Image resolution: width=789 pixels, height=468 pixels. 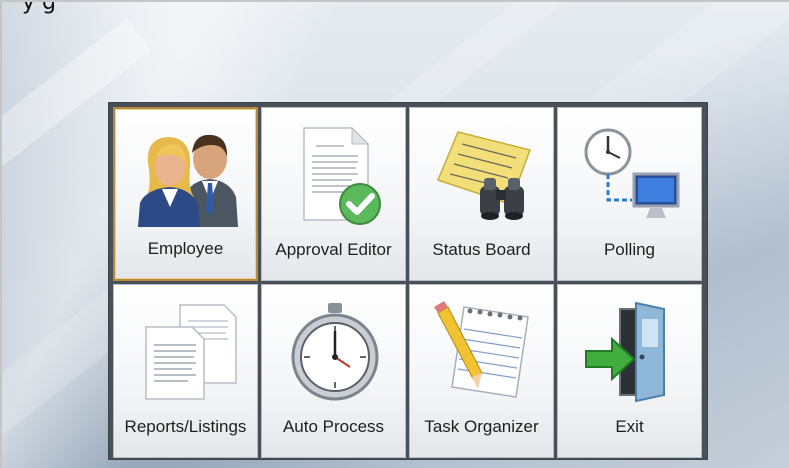 What do you see at coordinates (624, 352) in the screenshot?
I see `exit-door-icon` at bounding box center [624, 352].